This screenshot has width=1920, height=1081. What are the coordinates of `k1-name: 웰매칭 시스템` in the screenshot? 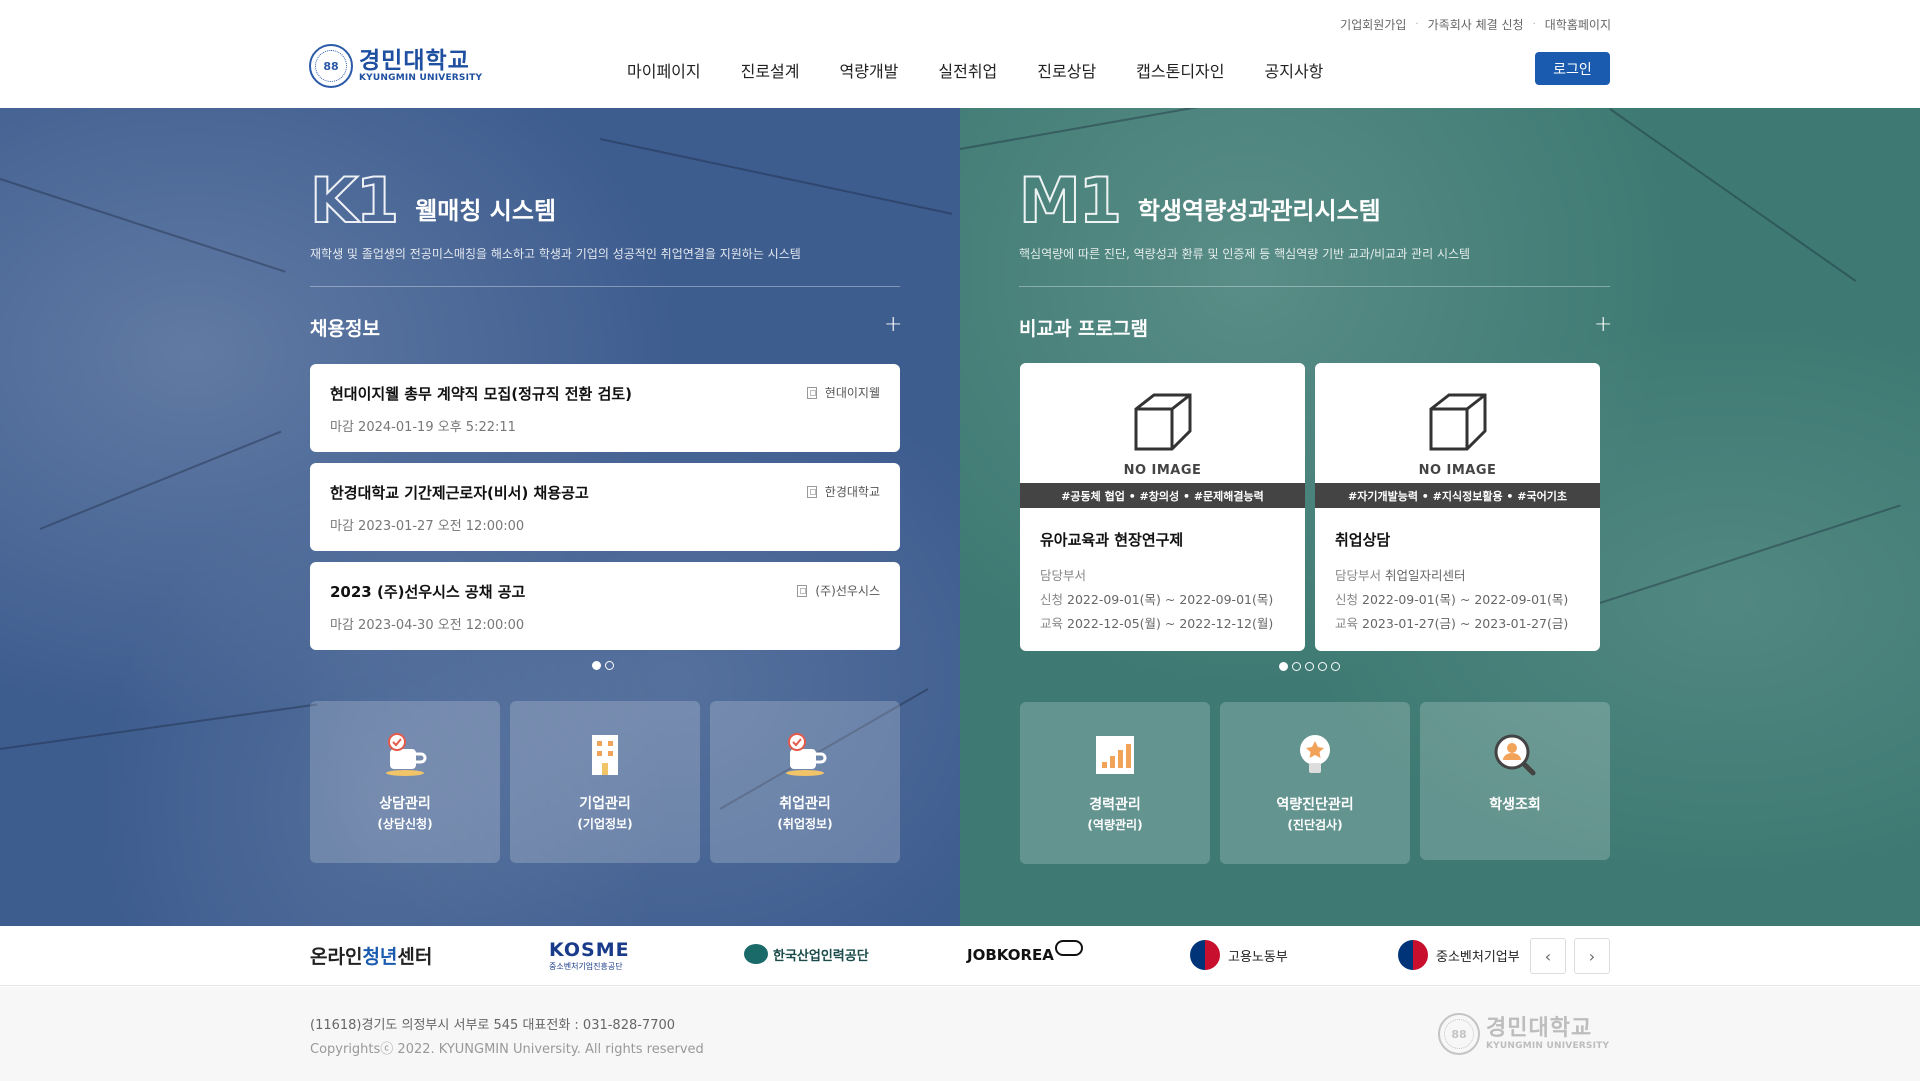 It's located at (486, 211).